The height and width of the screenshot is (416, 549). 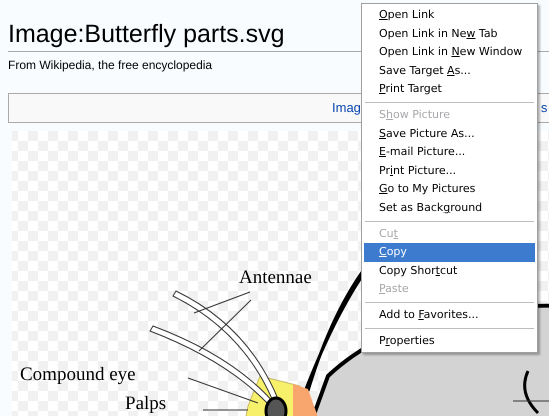 I want to click on menu-item: Set as Background, so click(x=449, y=208).